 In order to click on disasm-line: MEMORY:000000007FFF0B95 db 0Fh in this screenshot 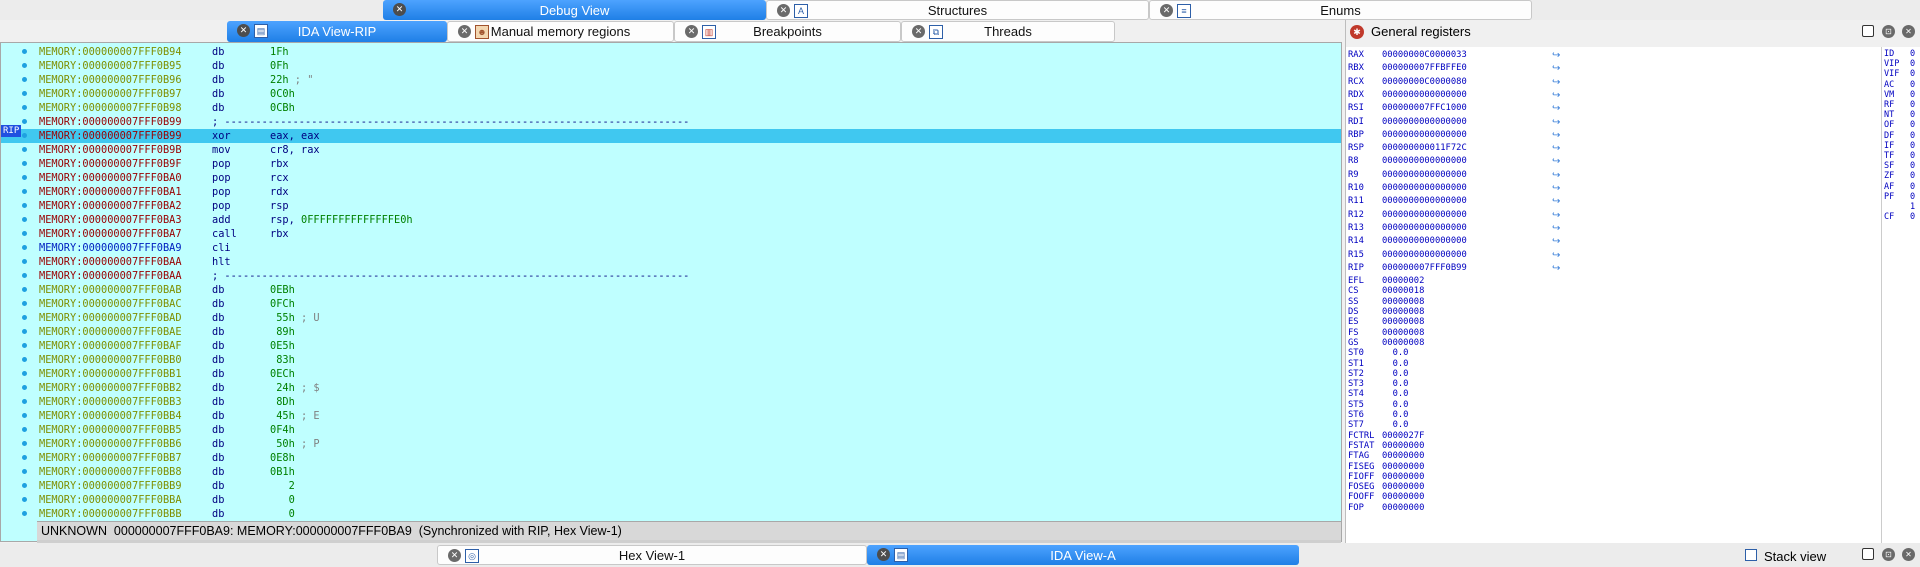, I will do `click(671, 66)`.